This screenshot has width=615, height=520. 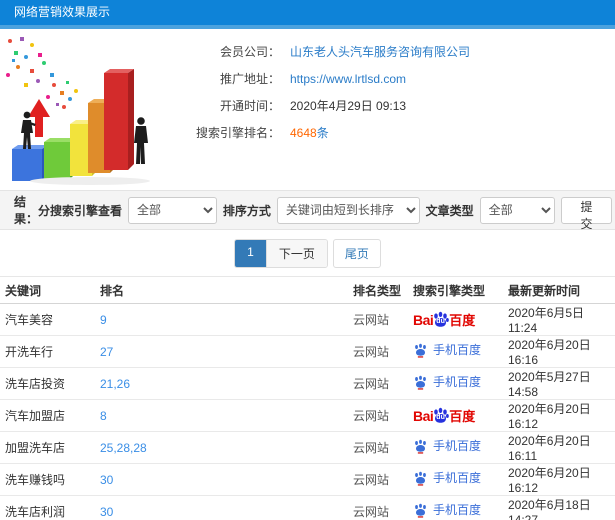 What do you see at coordinates (249, 52) in the screenshot?
I see `company-label: 会员公司：` at bounding box center [249, 52].